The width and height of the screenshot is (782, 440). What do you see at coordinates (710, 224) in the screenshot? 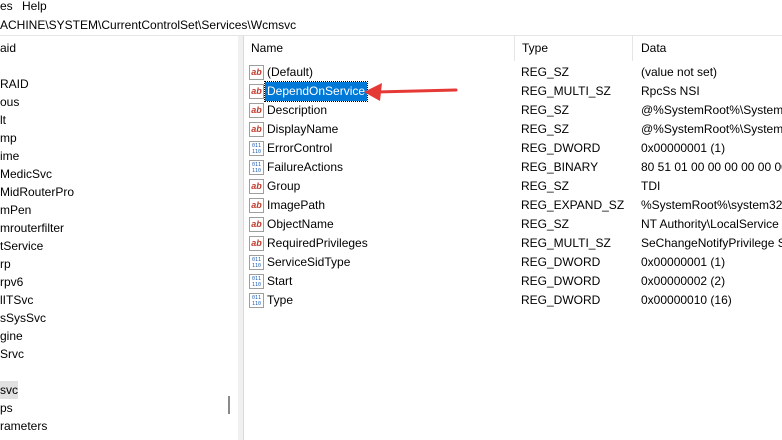
I see `value-data: NT Authority\LocalService` at bounding box center [710, 224].